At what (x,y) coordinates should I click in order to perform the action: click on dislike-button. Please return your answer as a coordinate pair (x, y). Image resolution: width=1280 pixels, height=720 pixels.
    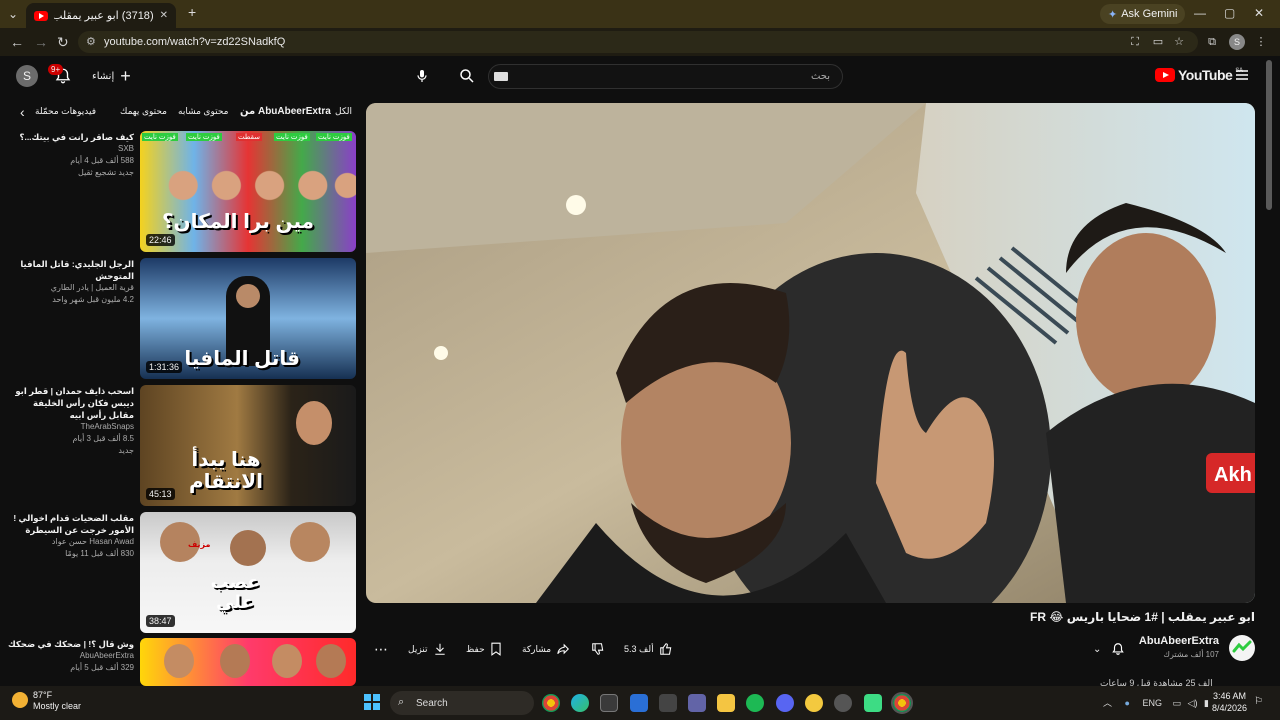
    Looking at the image, I should click on (598, 649).